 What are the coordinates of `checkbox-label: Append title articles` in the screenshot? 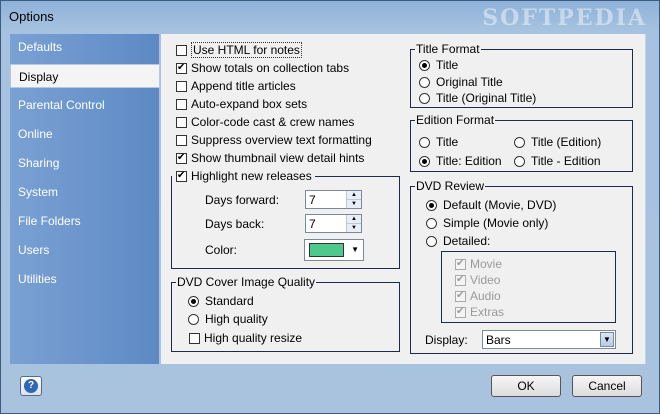 It's located at (243, 86).